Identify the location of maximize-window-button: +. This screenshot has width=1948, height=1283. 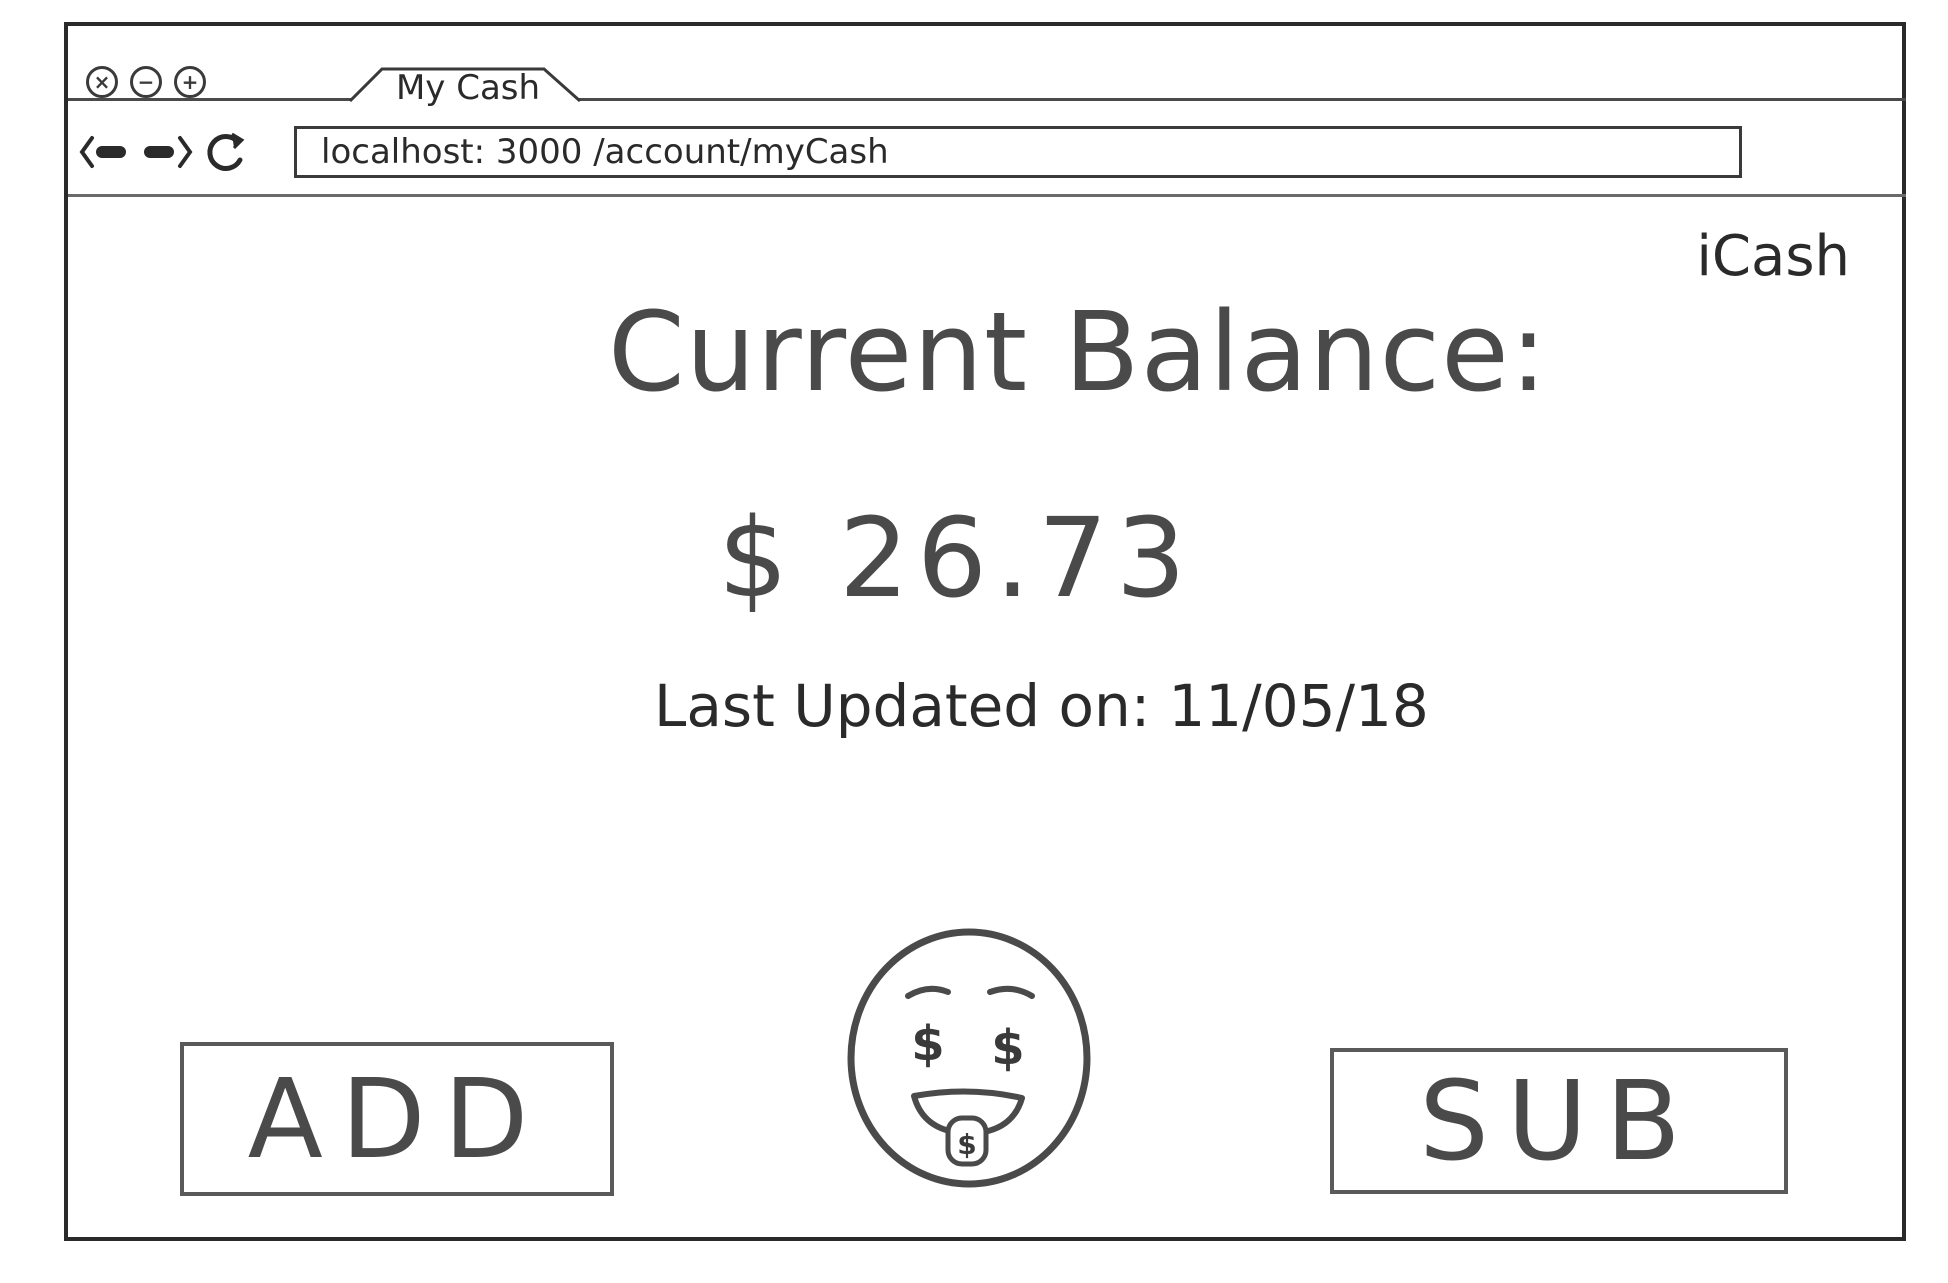
(190, 82).